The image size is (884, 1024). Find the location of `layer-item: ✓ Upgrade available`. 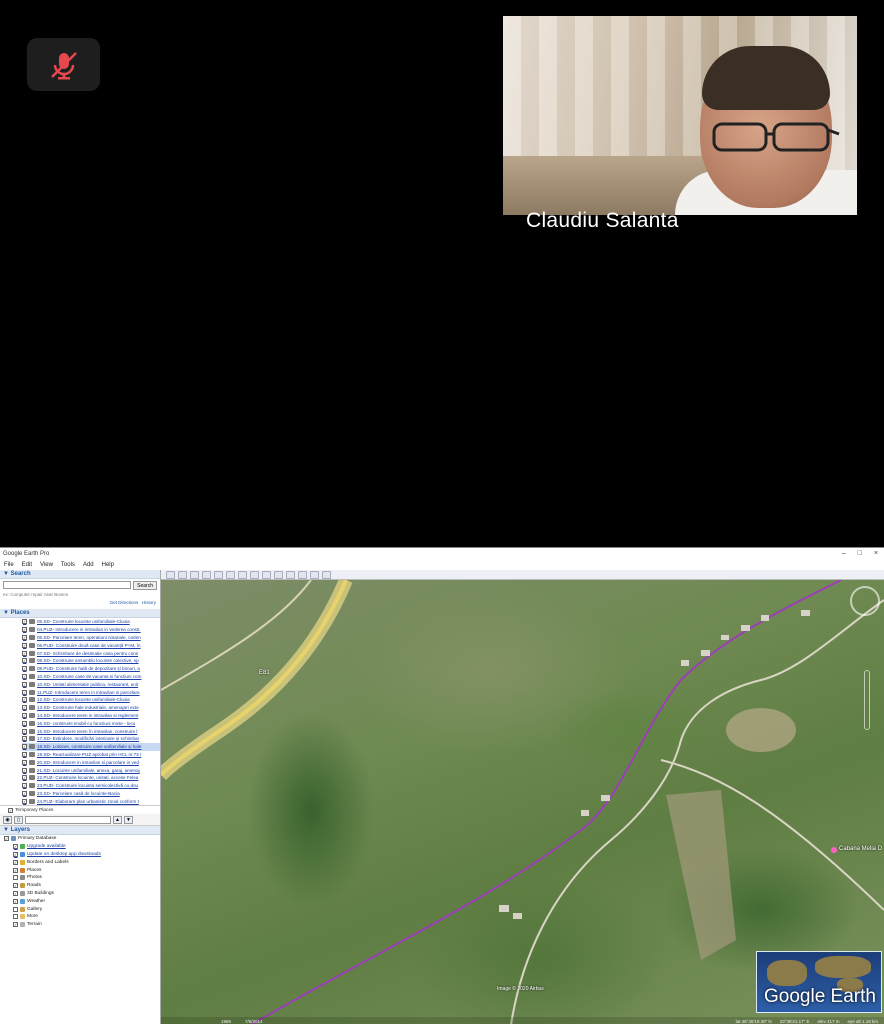

layer-item: ✓ Upgrade available is located at coordinates (82, 847).